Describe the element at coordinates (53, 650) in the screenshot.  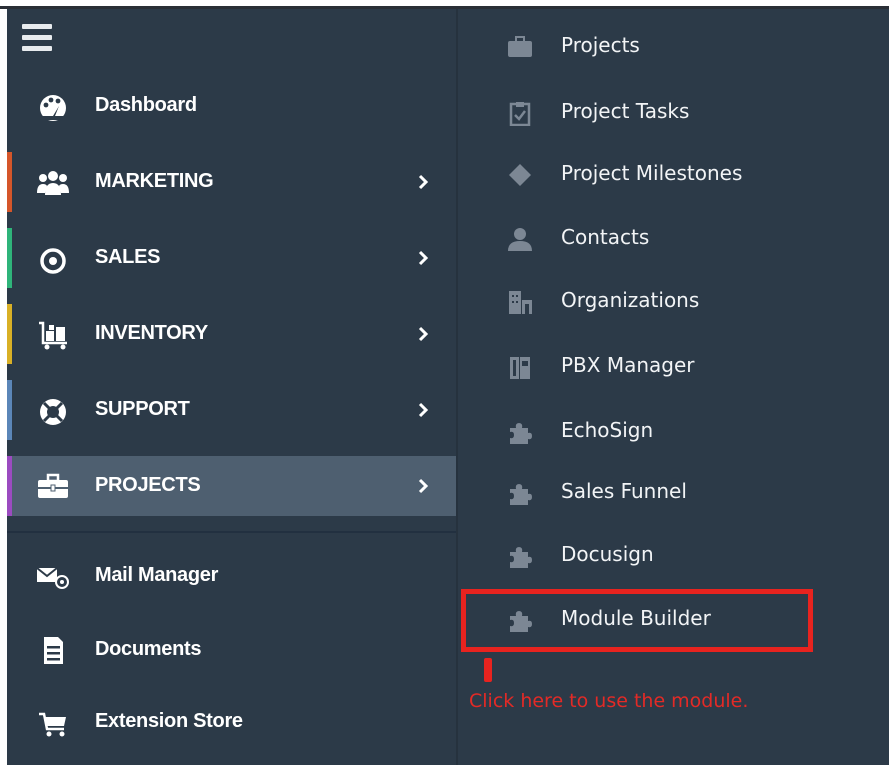
I see `document-icon` at that location.